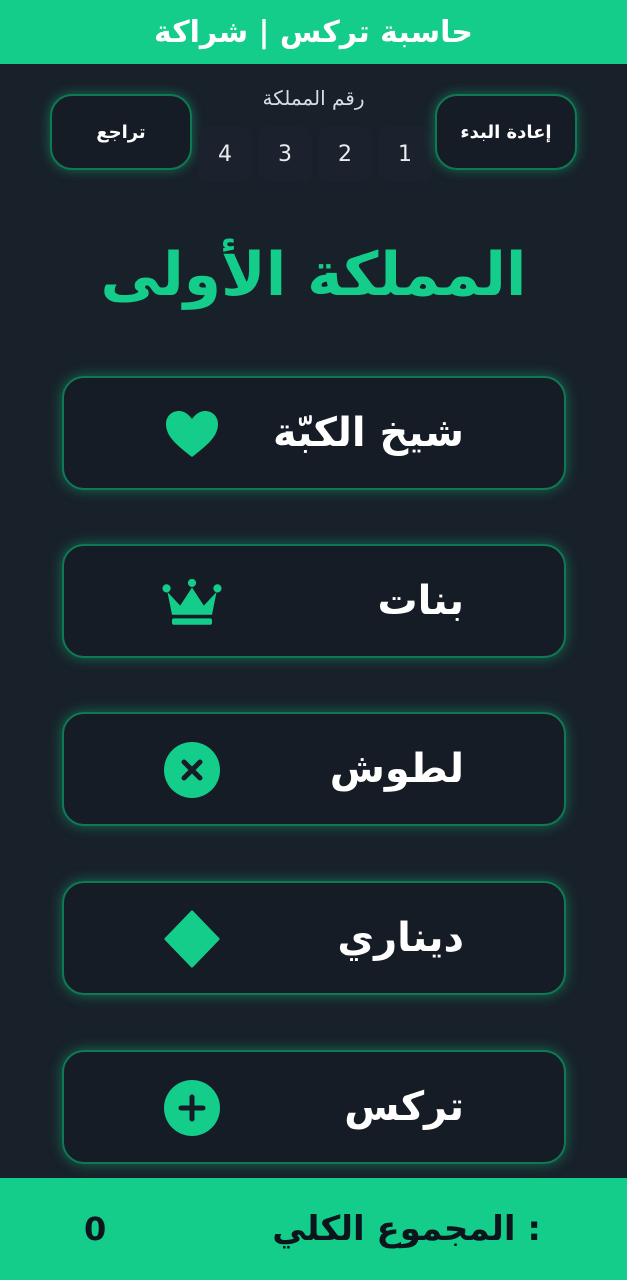 The height and width of the screenshot is (1280, 627). What do you see at coordinates (345, 154) in the screenshot?
I see `kingdom-number-2: 2` at bounding box center [345, 154].